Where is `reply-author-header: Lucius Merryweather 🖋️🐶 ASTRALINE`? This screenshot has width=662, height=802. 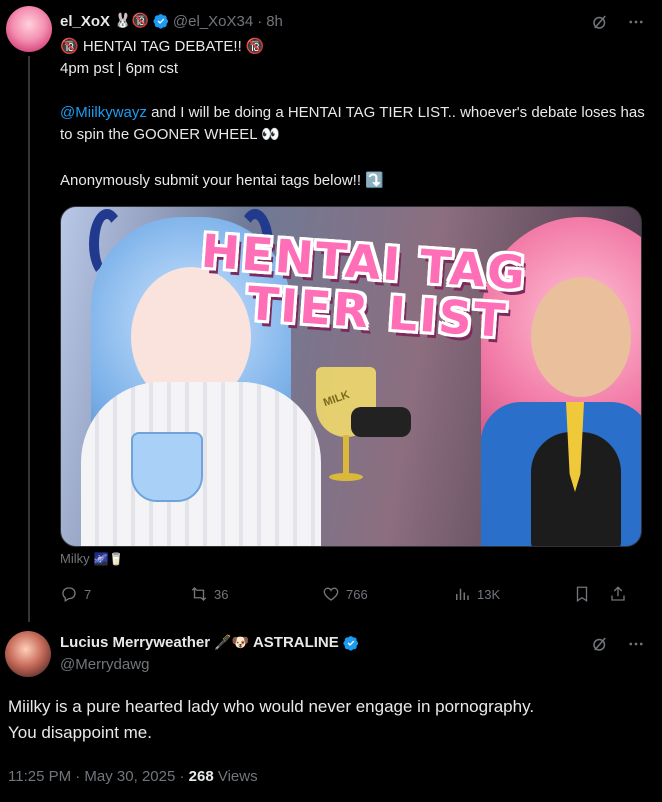 reply-author-header: Lucius Merryweather 🖋️🐶 ASTRALINE is located at coordinates (209, 642).